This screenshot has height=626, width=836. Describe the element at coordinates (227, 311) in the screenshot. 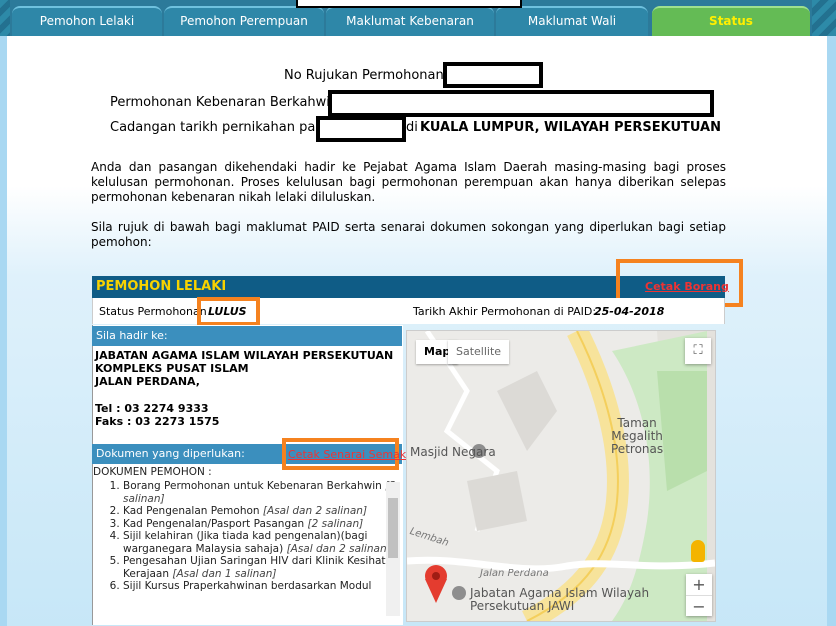

I see `status-badge: LULUS` at that location.